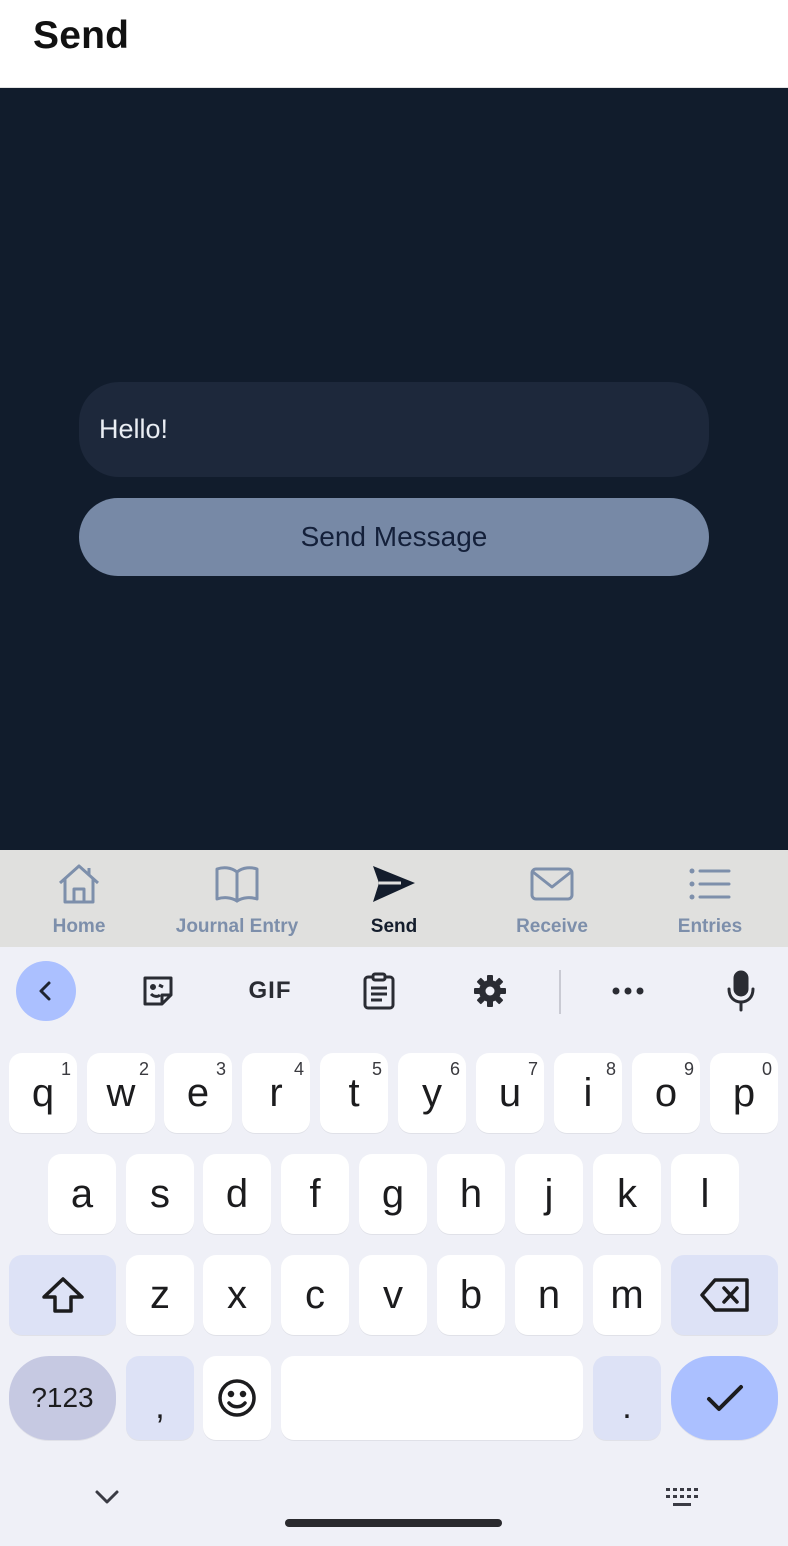  Describe the element at coordinates (627, 1398) in the screenshot. I see `period-key: .` at that location.